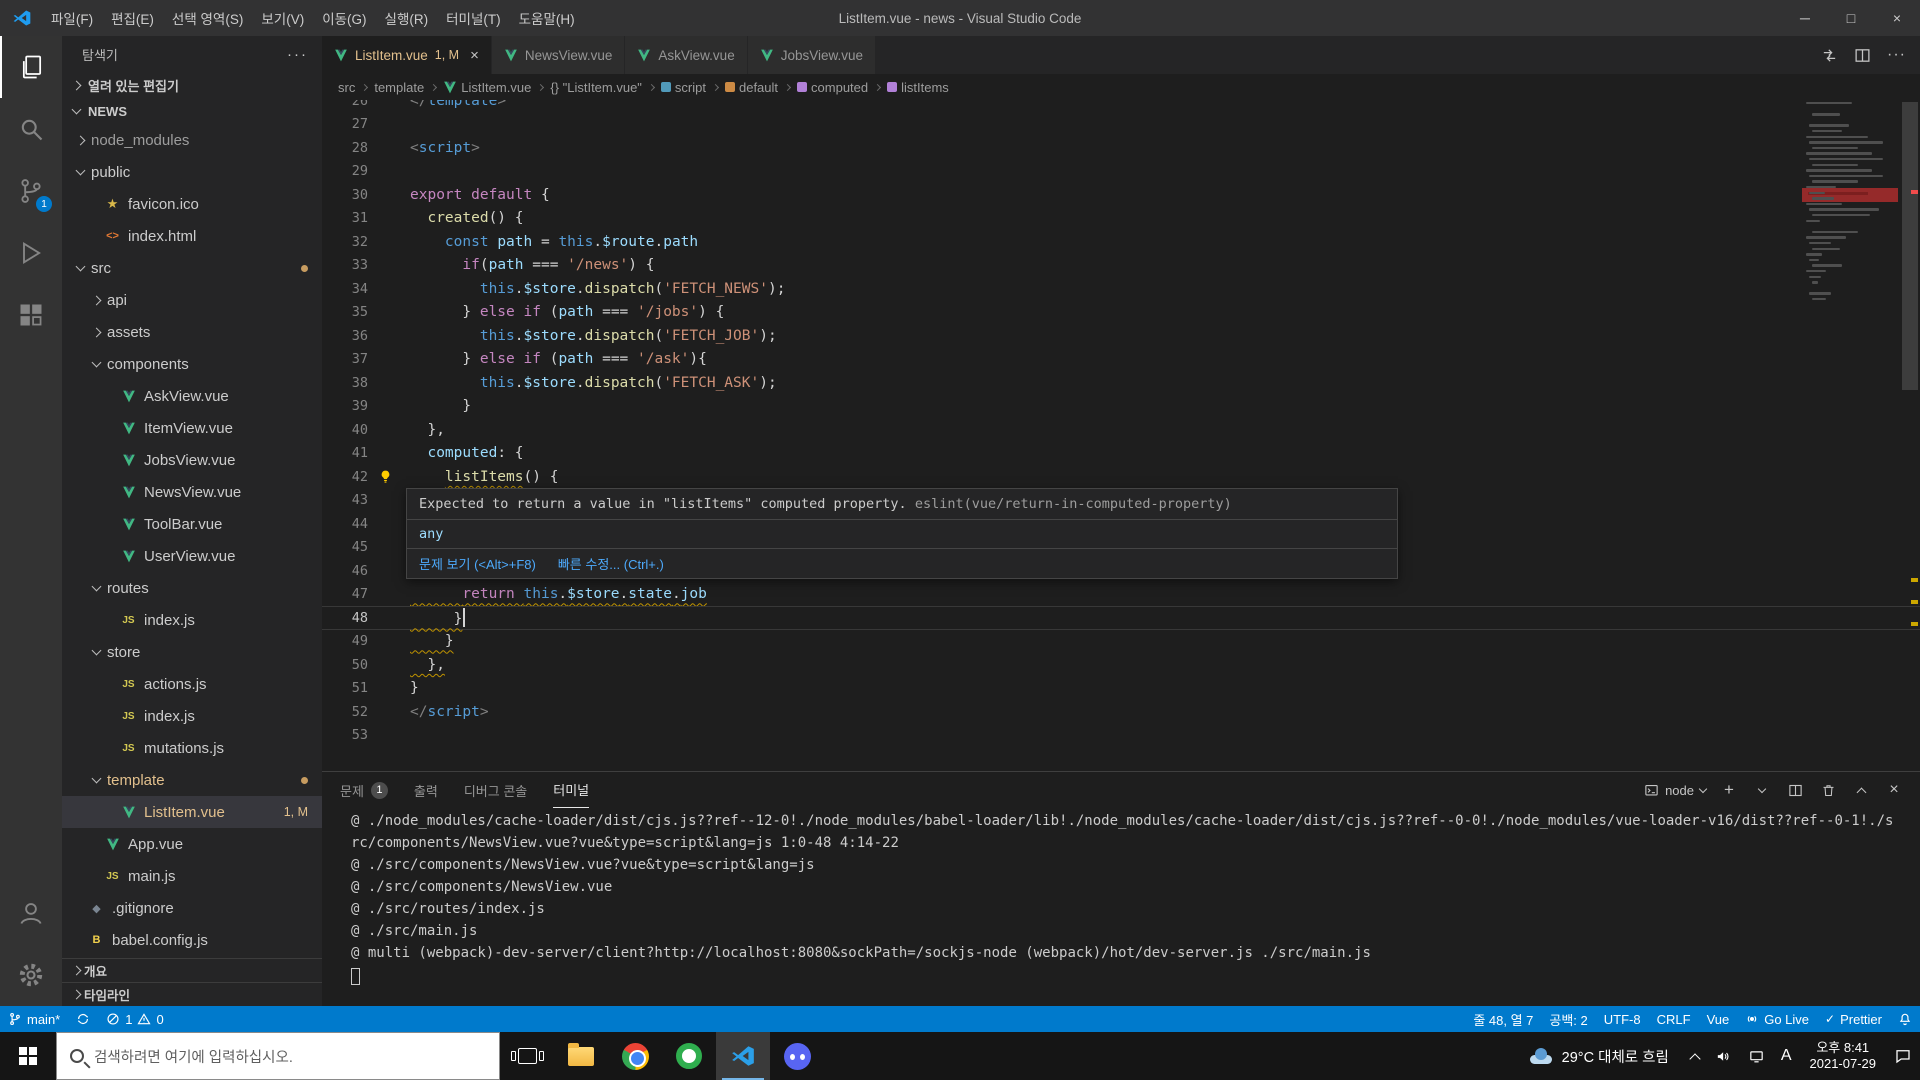 This screenshot has width=1920, height=1080. I want to click on code-line-28: 28 <script>, so click(1121, 148).